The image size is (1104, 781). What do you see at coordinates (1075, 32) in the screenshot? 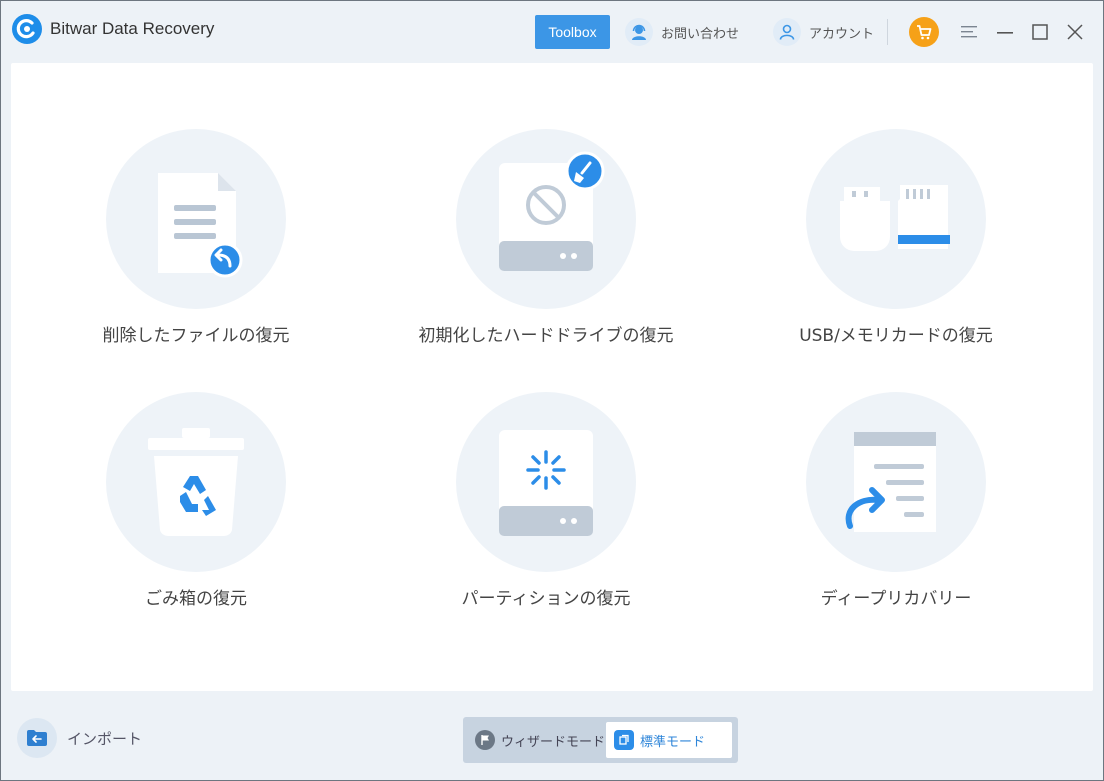
I see `close-icon` at bounding box center [1075, 32].